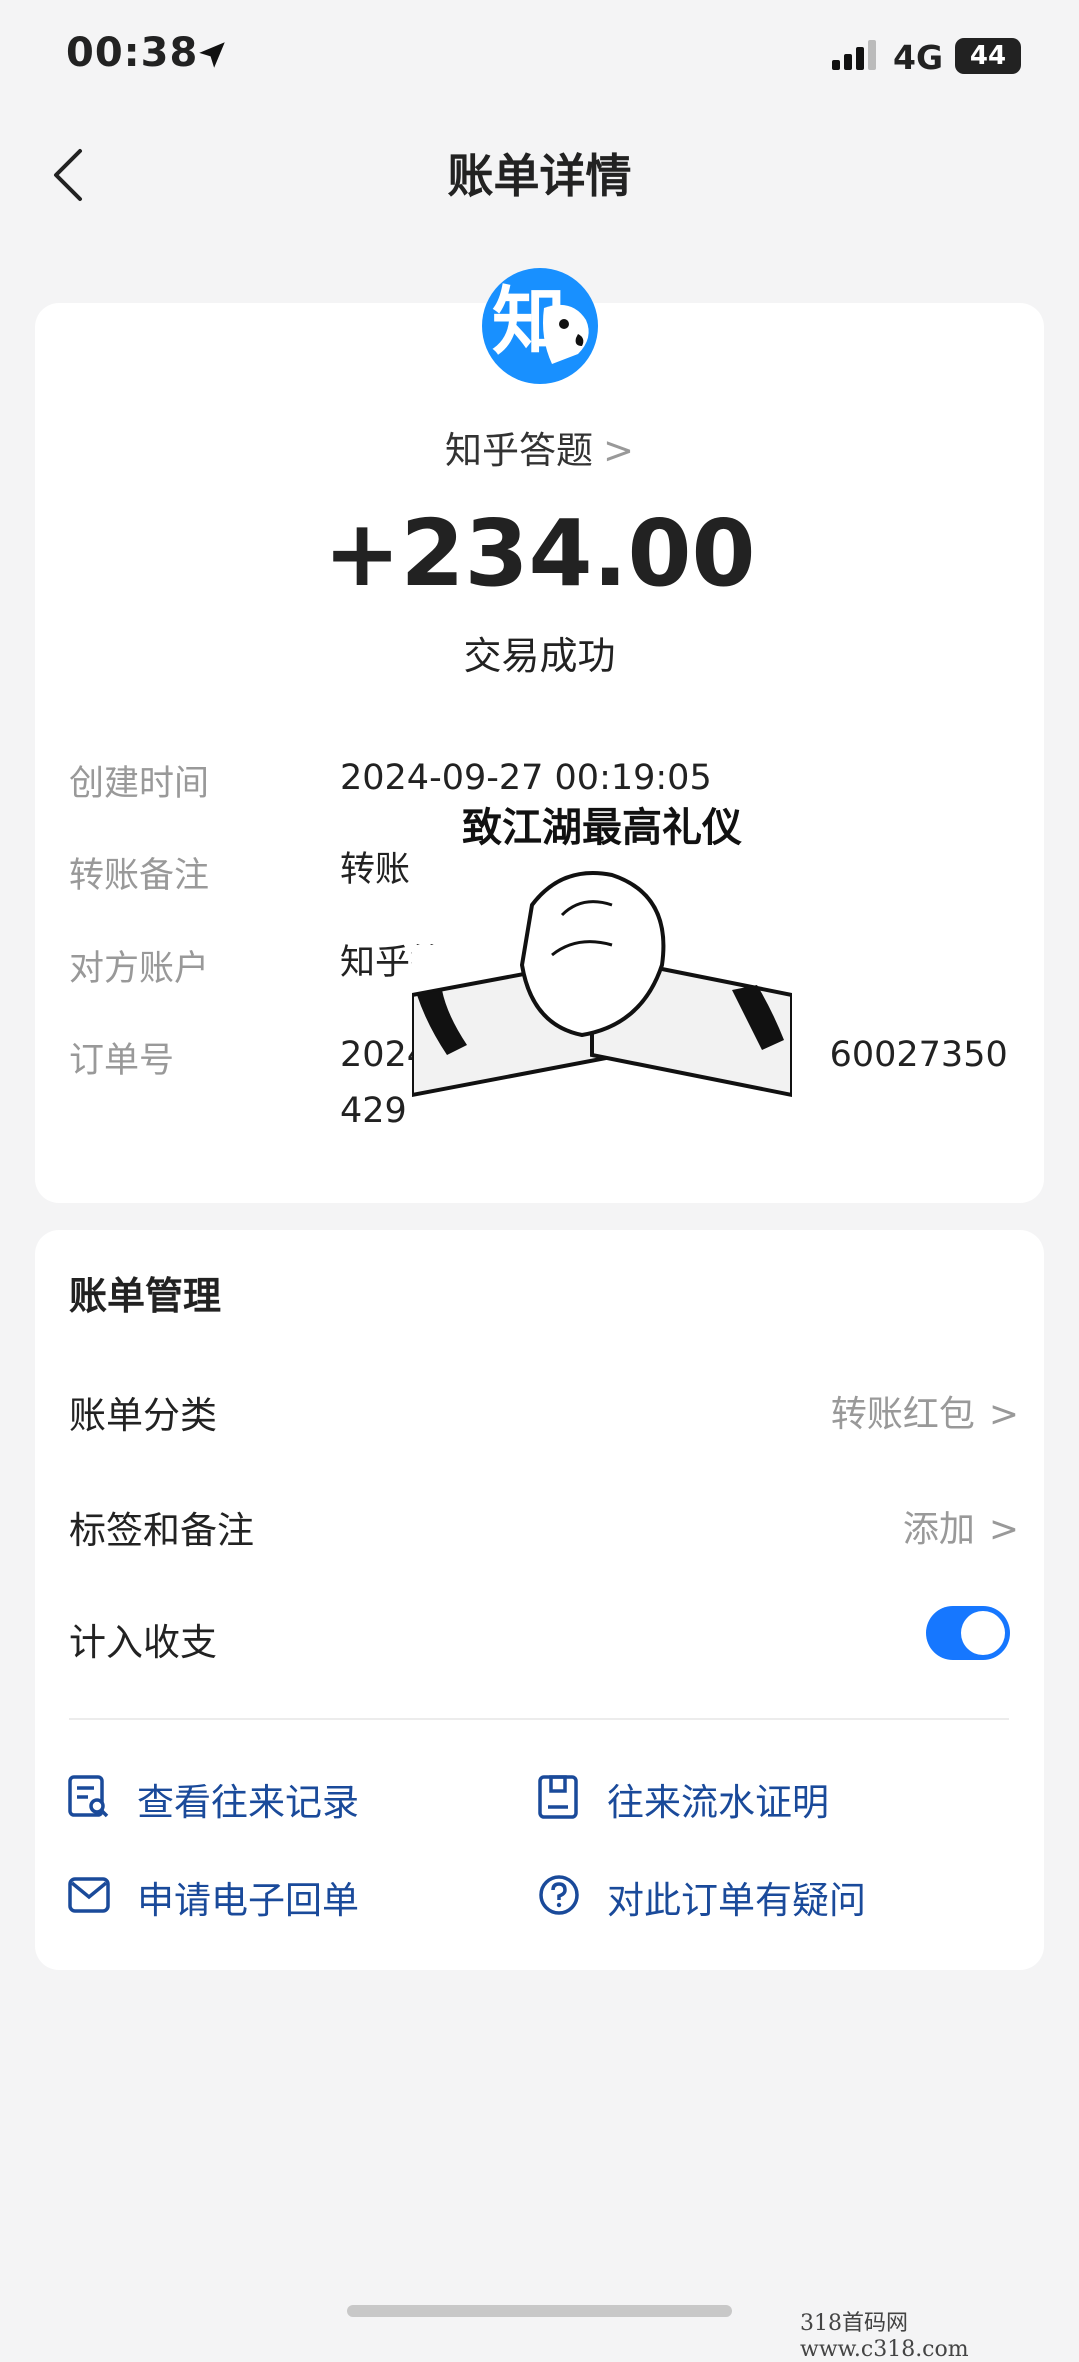 The width and height of the screenshot is (1079, 2362). I want to click on order-number-label: 订单号, so click(122, 1061).